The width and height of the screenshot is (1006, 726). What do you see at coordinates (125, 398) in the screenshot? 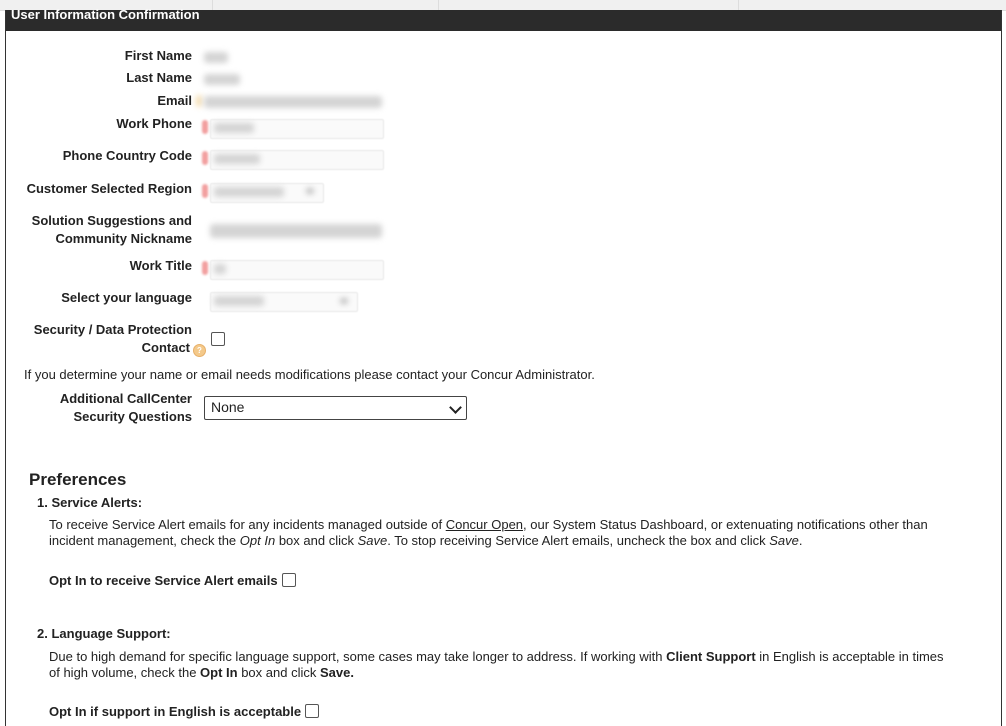
I see `callcenter-label-line1: Additional CallCenter` at bounding box center [125, 398].